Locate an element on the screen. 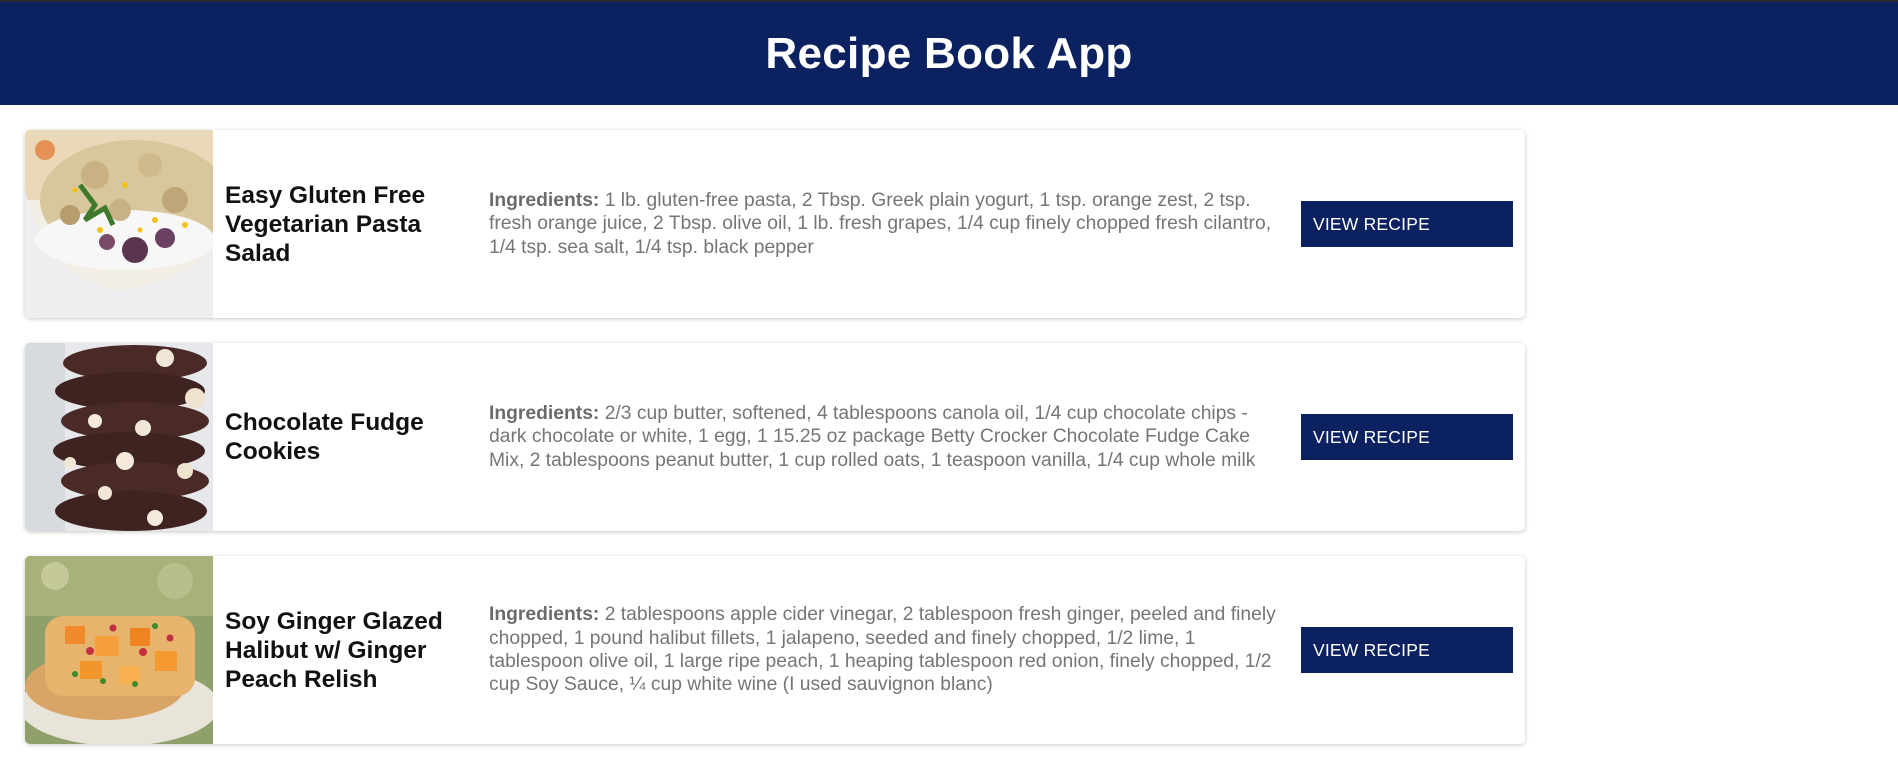  recipe-image-fudge-cookies is located at coordinates (119, 437).